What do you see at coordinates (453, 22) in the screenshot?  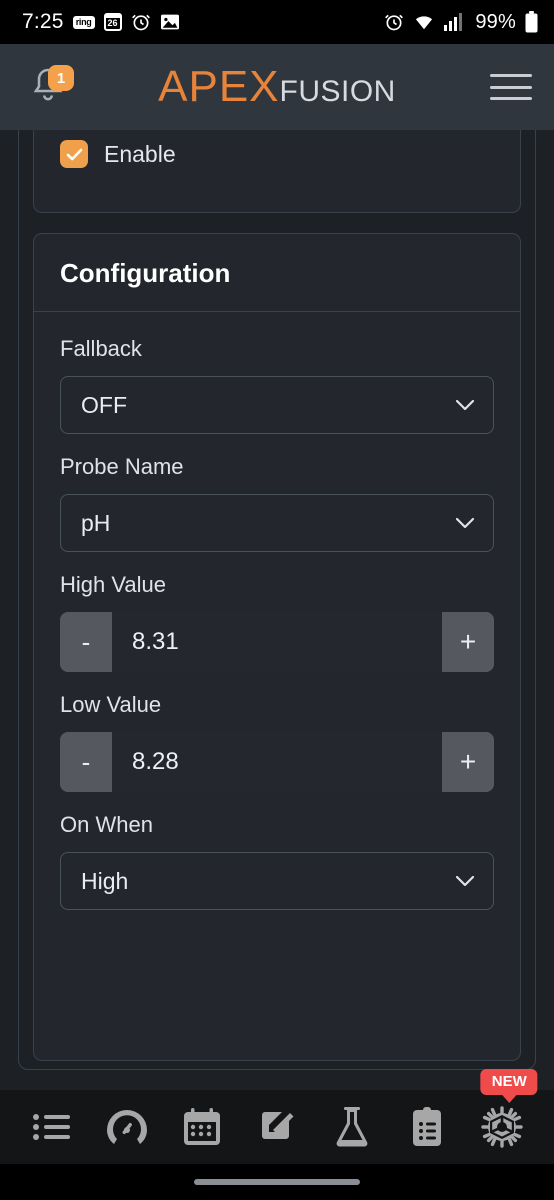 I see `cellular-signal-icon` at bounding box center [453, 22].